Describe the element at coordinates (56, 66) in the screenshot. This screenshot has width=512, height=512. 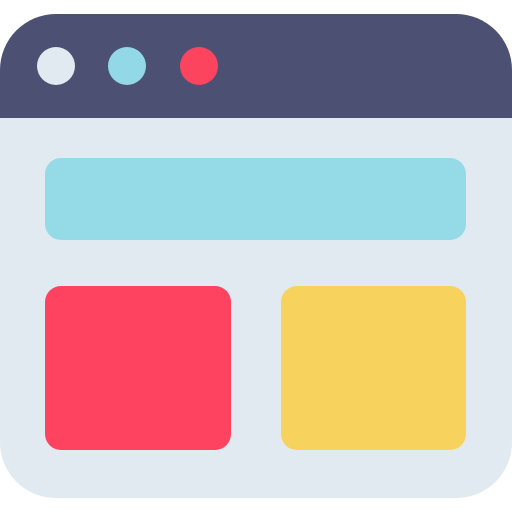
I see `window-dot-light` at that location.